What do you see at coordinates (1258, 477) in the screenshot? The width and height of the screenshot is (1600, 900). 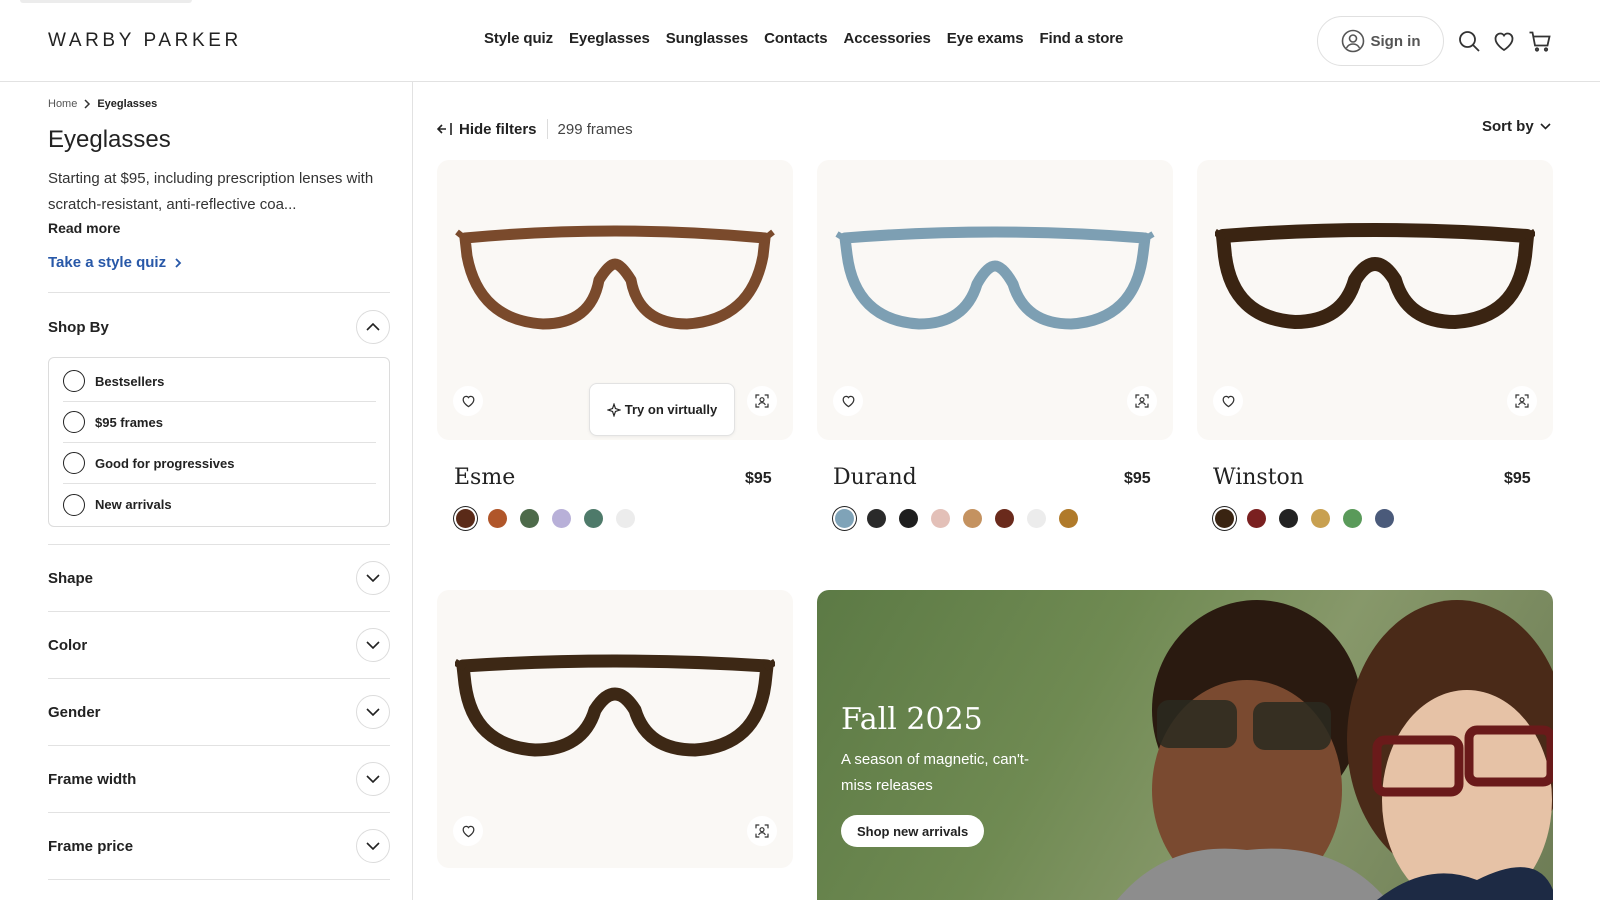 I see `product-name: Winston` at bounding box center [1258, 477].